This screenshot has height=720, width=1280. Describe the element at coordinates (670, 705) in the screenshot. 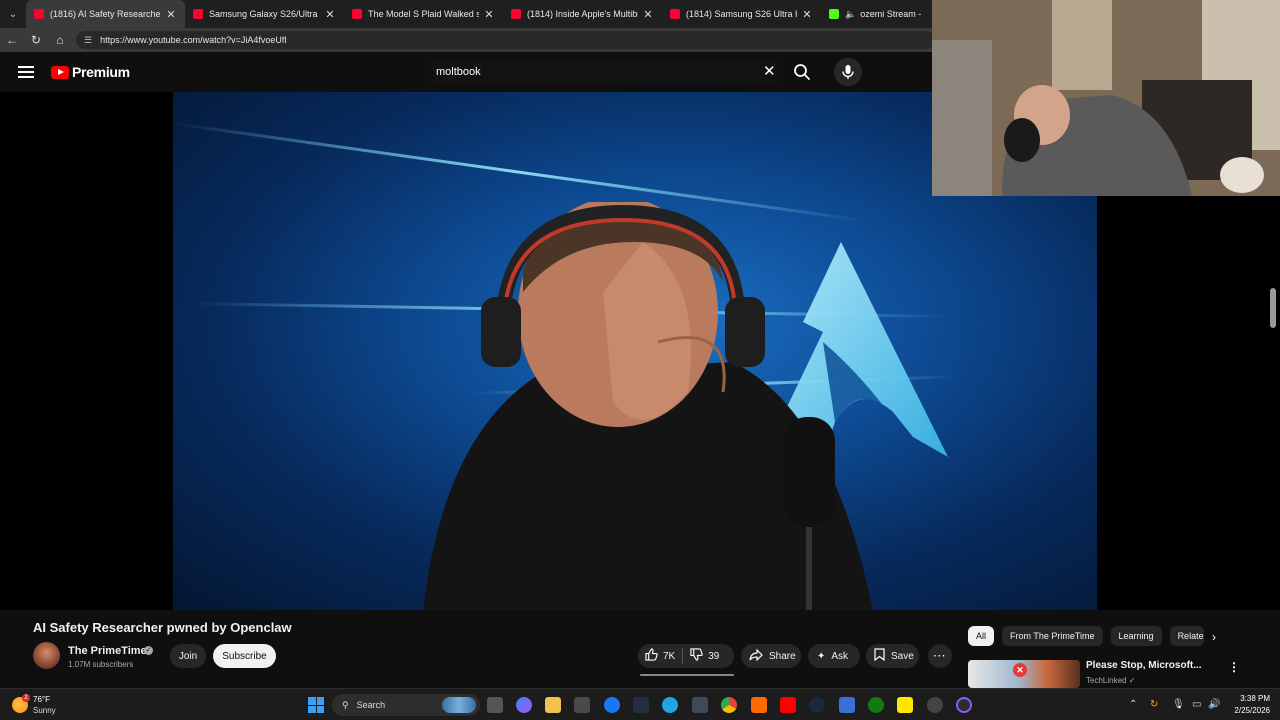

I see `edge-icon` at that location.